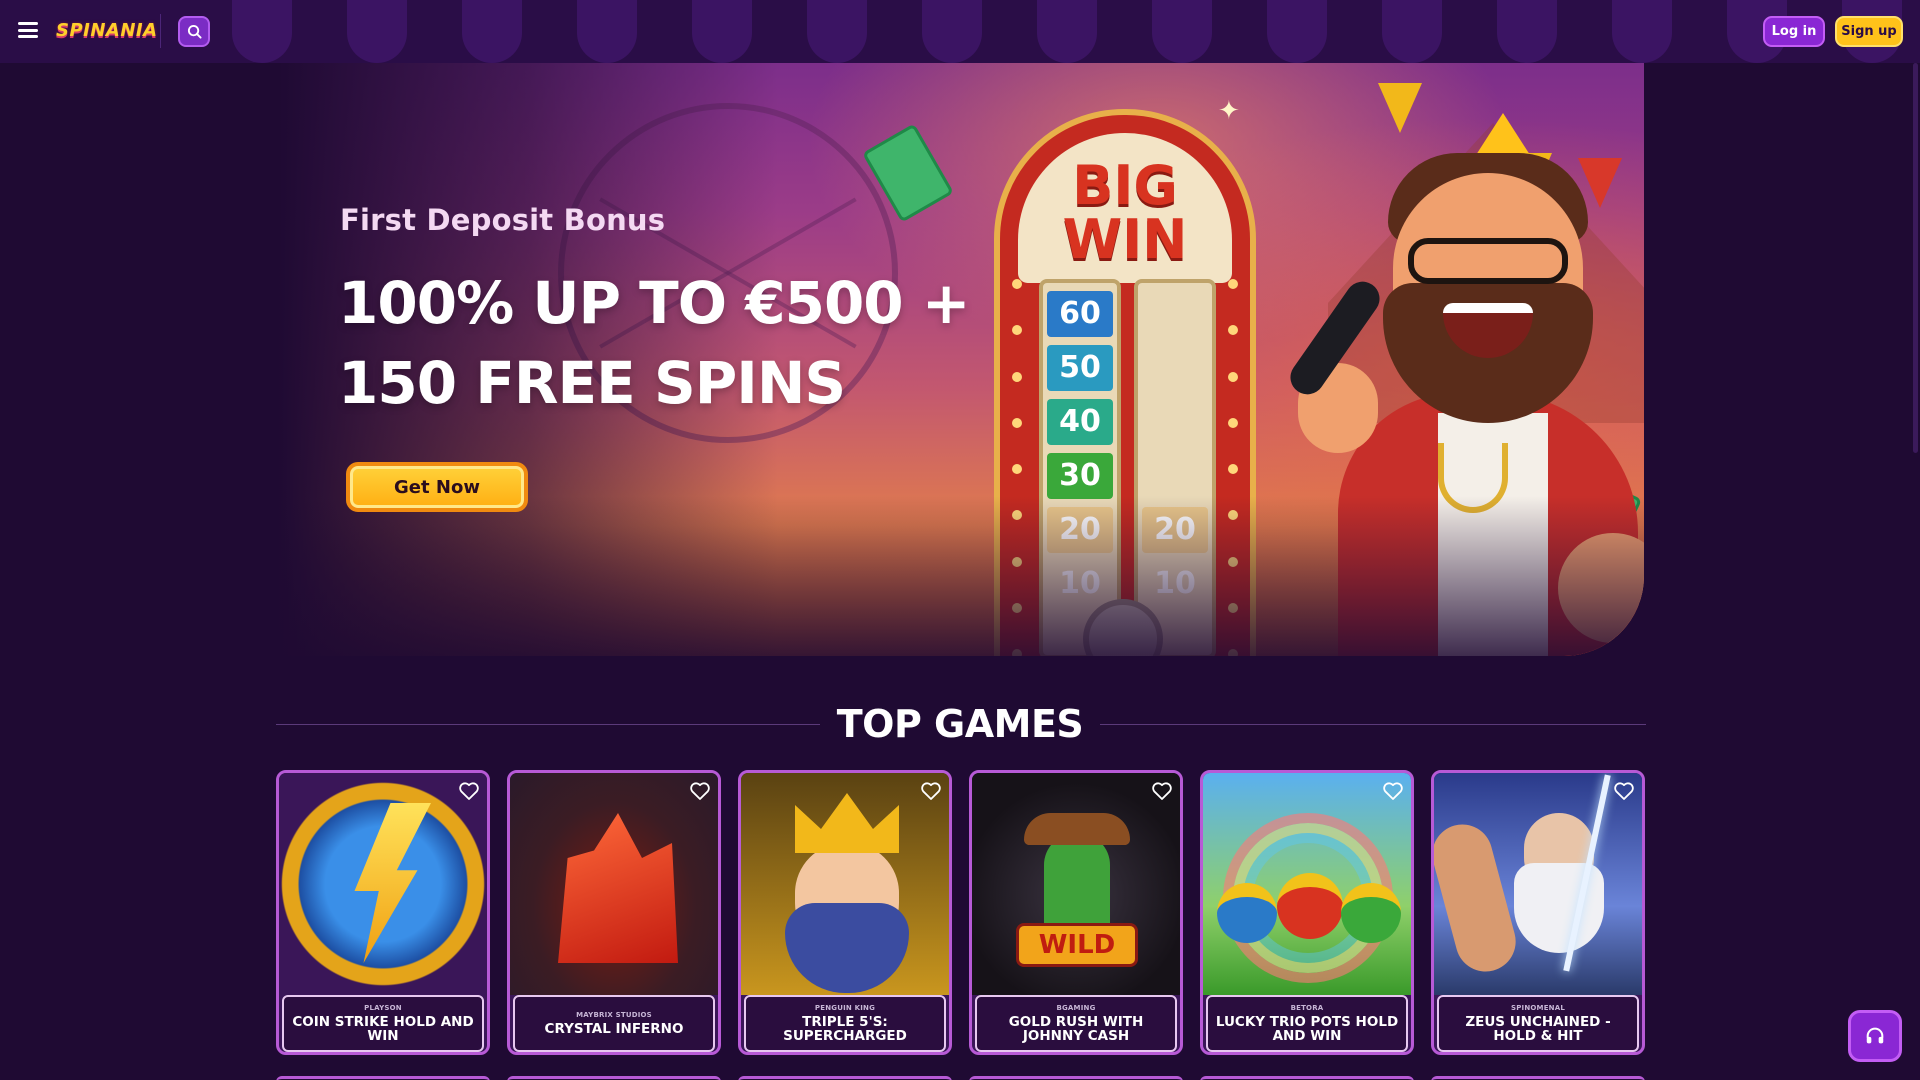 The height and width of the screenshot is (1080, 1920). I want to click on game-label: BETORA LUCKY TRIO POTS HOLD AND WIN, so click(1307, 1023).